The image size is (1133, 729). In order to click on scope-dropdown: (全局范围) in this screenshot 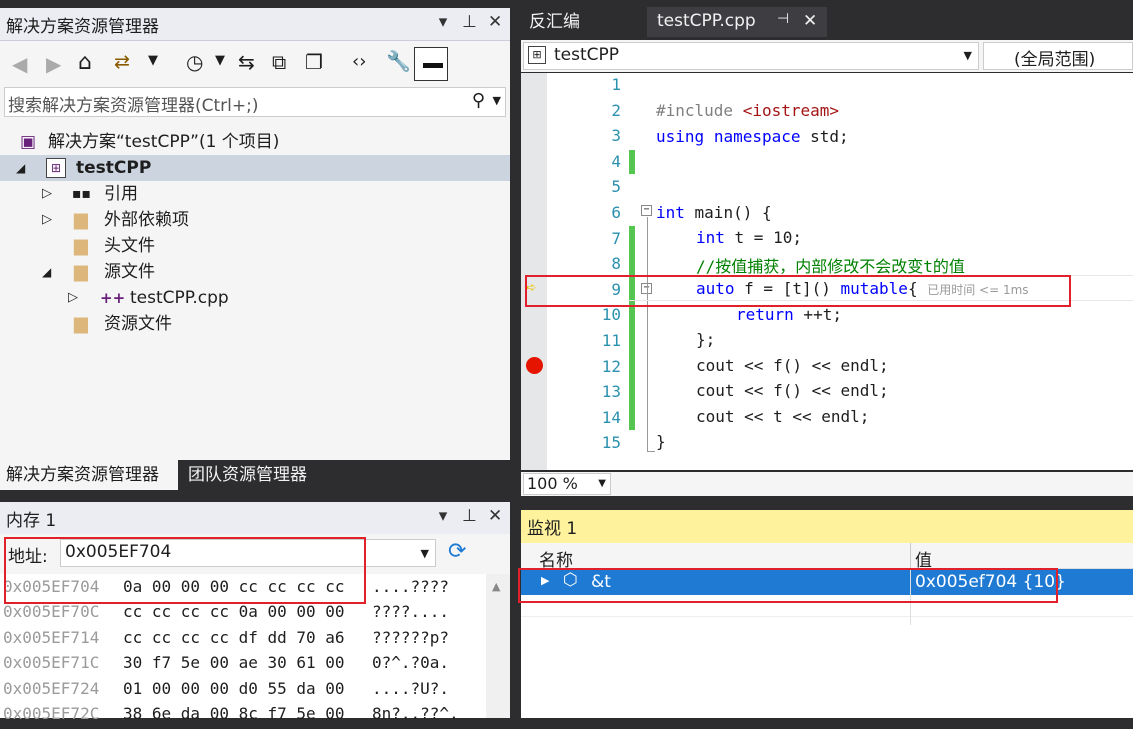, I will do `click(1058, 56)`.